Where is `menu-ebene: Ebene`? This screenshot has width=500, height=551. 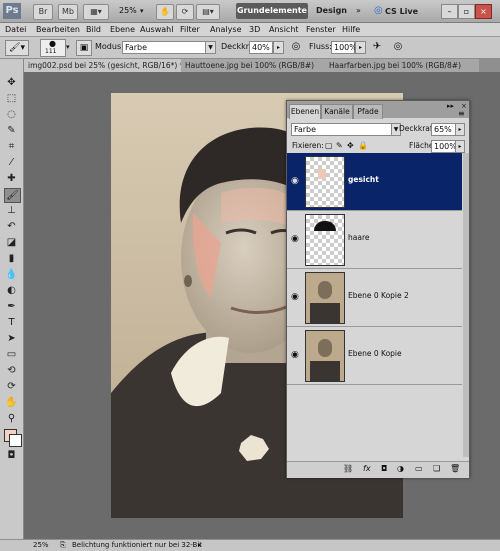
menu-ebene: Ebene is located at coordinates (122, 29).